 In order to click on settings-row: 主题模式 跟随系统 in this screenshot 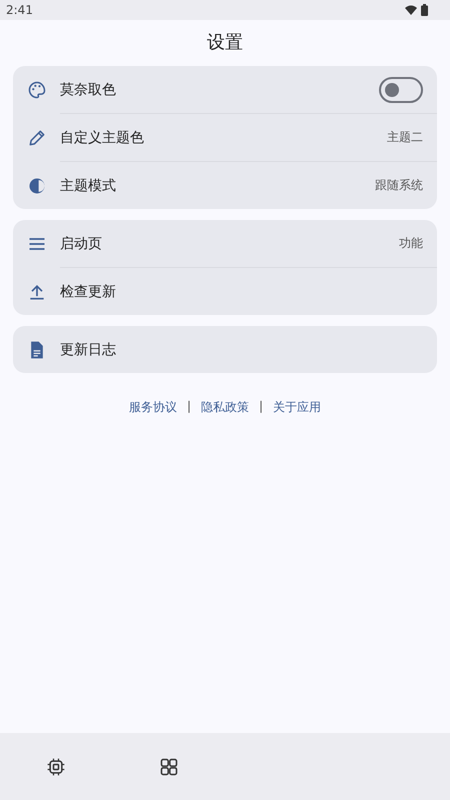, I will do `click(225, 185)`.